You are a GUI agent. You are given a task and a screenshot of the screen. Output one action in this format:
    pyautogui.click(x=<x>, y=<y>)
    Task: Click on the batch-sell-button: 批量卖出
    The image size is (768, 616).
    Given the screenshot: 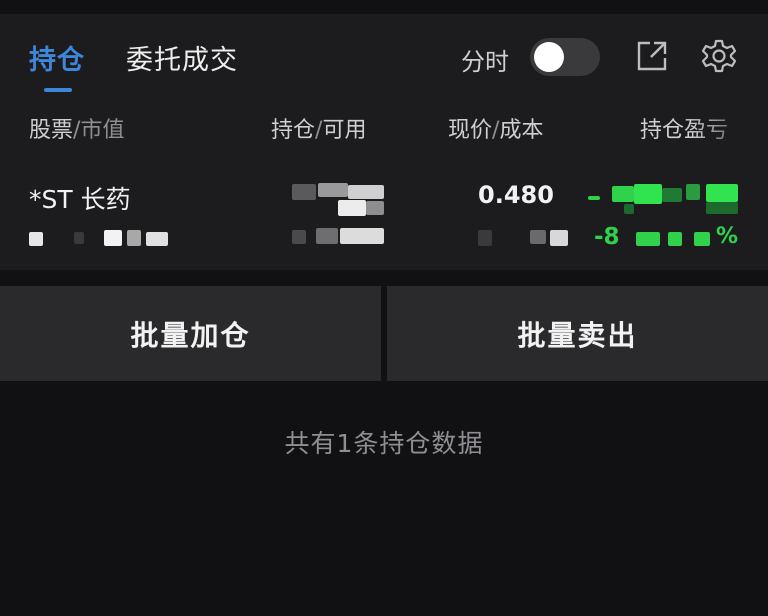 What is the action you would take?
    pyautogui.click(x=577, y=333)
    